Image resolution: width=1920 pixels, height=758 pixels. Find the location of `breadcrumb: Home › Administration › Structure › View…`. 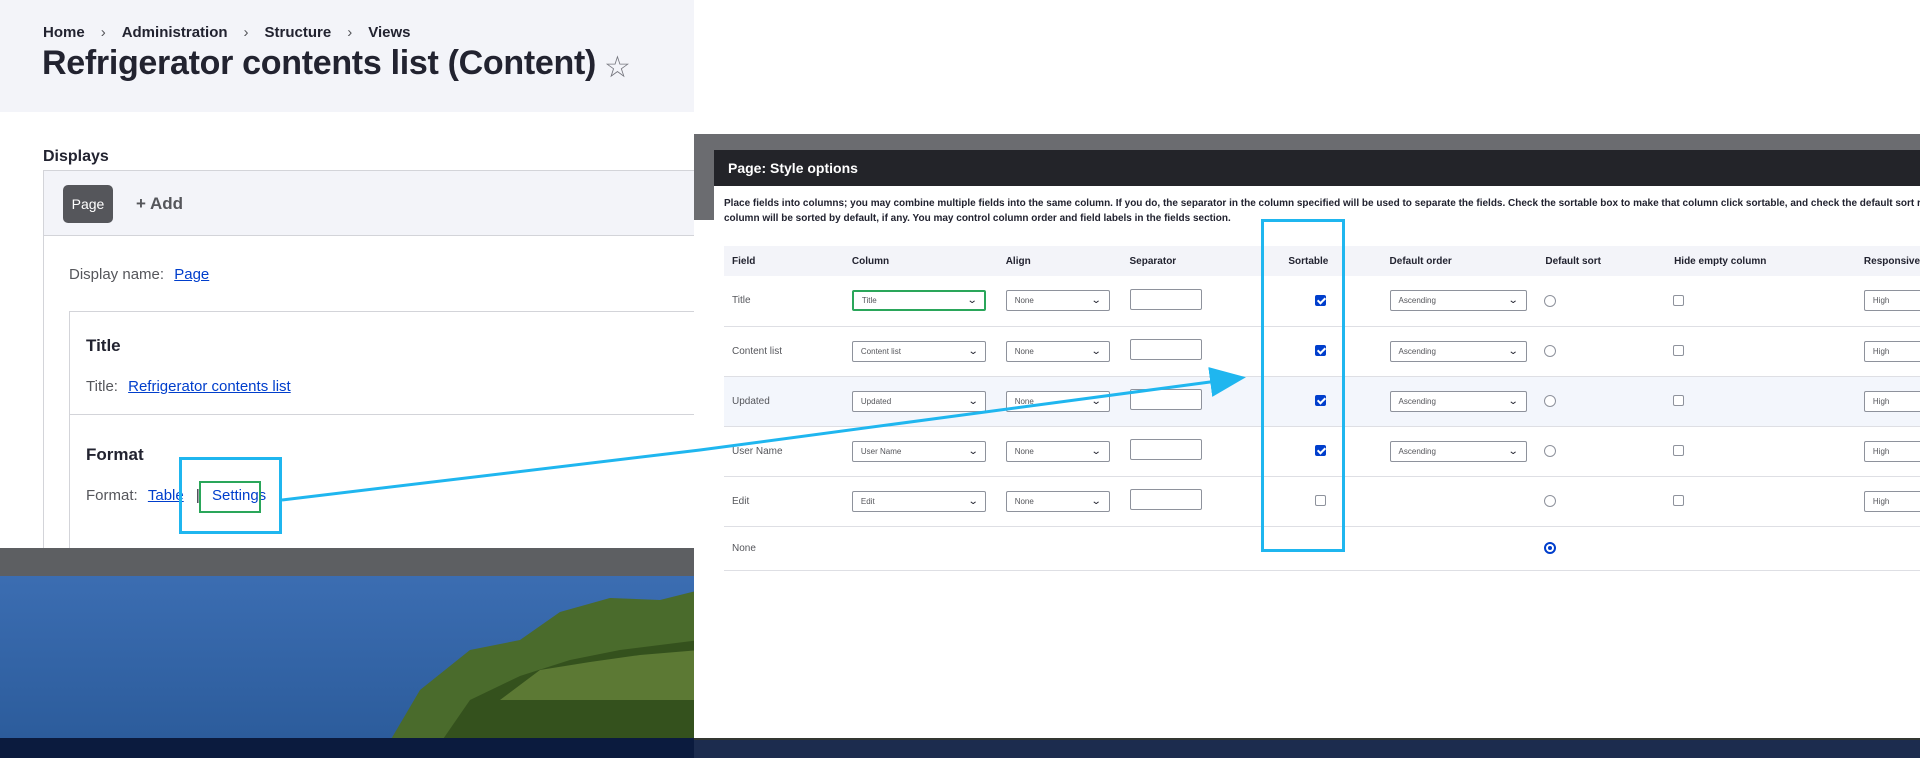

breadcrumb: Home › Administration › Structure › View… is located at coordinates (226, 32).